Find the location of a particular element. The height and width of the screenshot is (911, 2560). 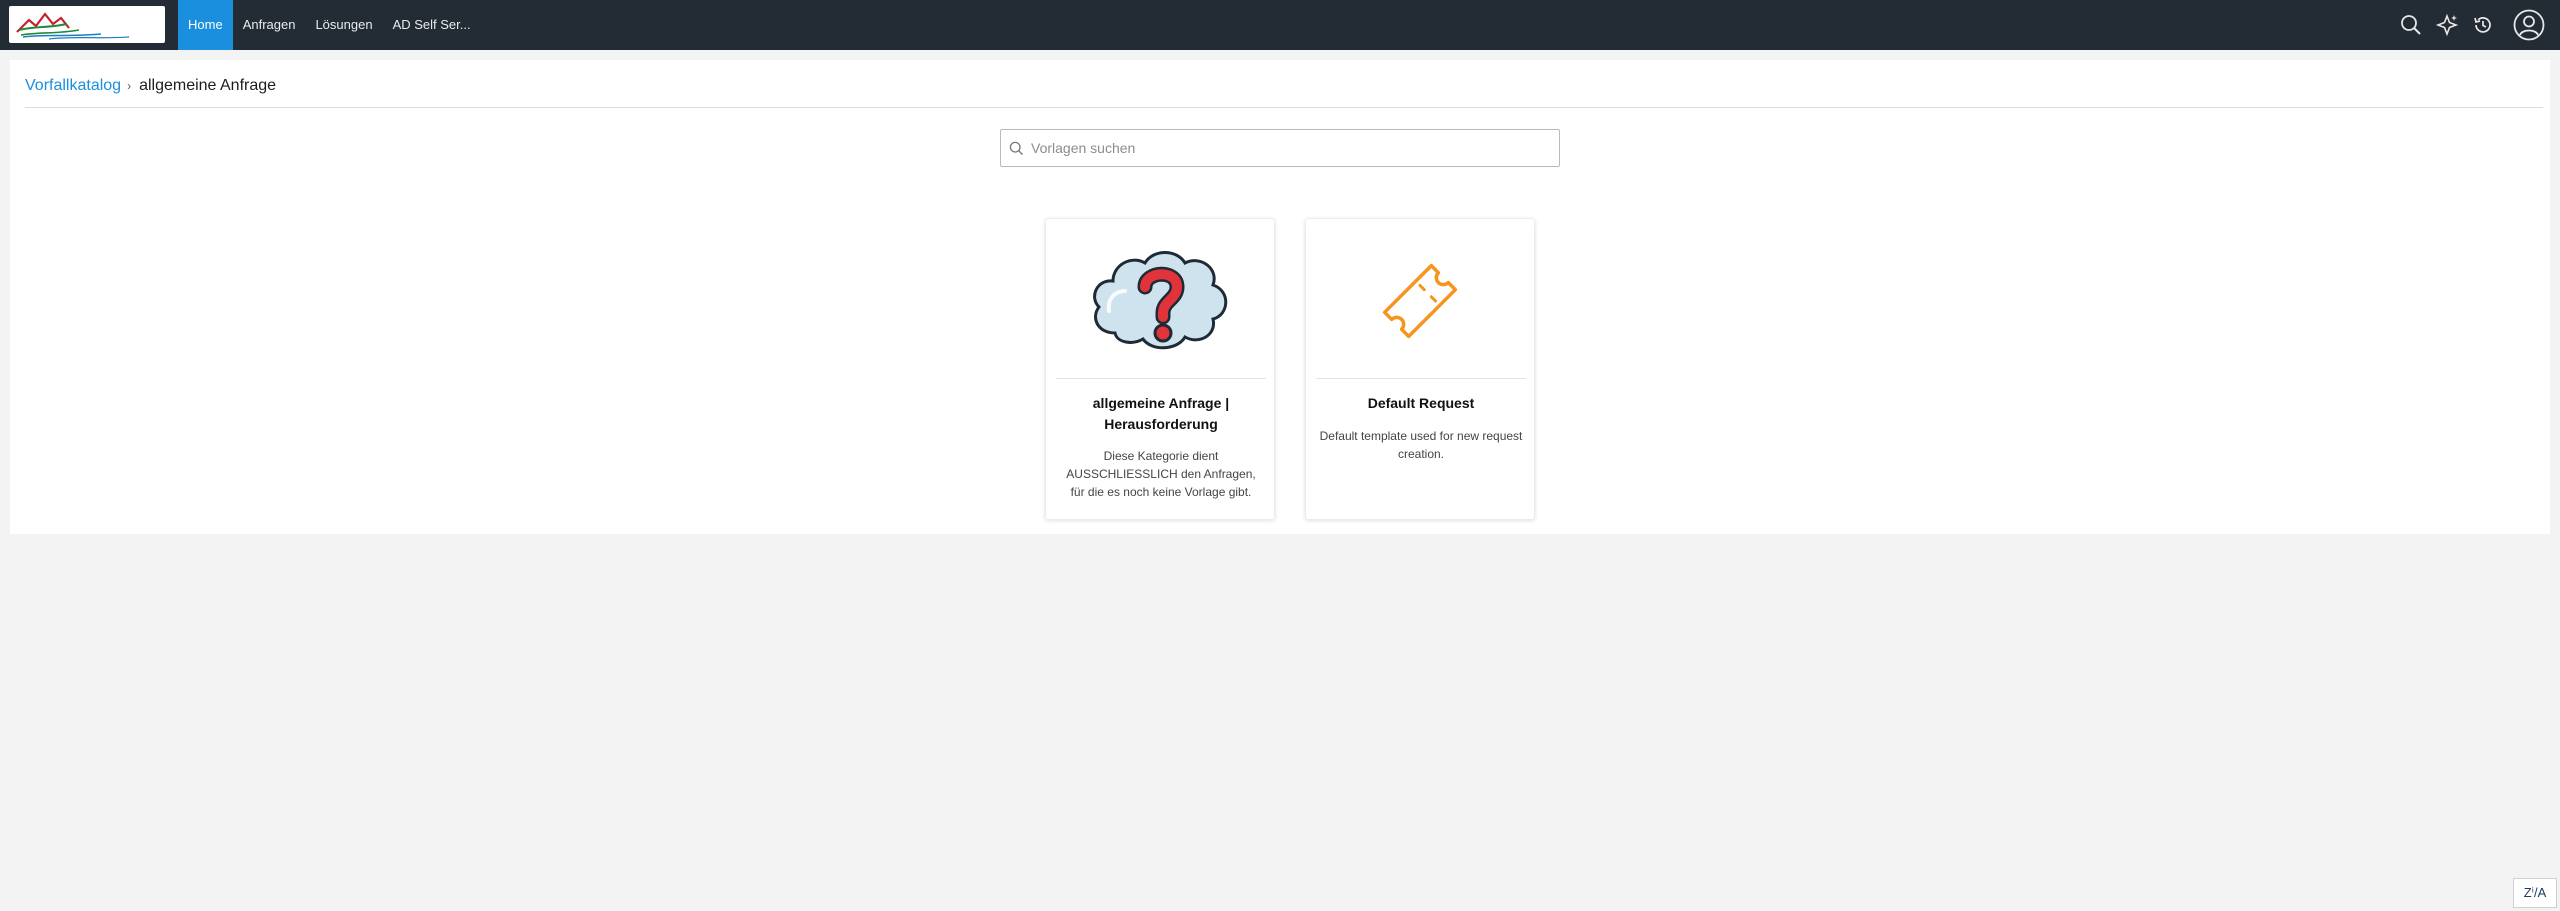

header-divider is located at coordinates (1284, 107).